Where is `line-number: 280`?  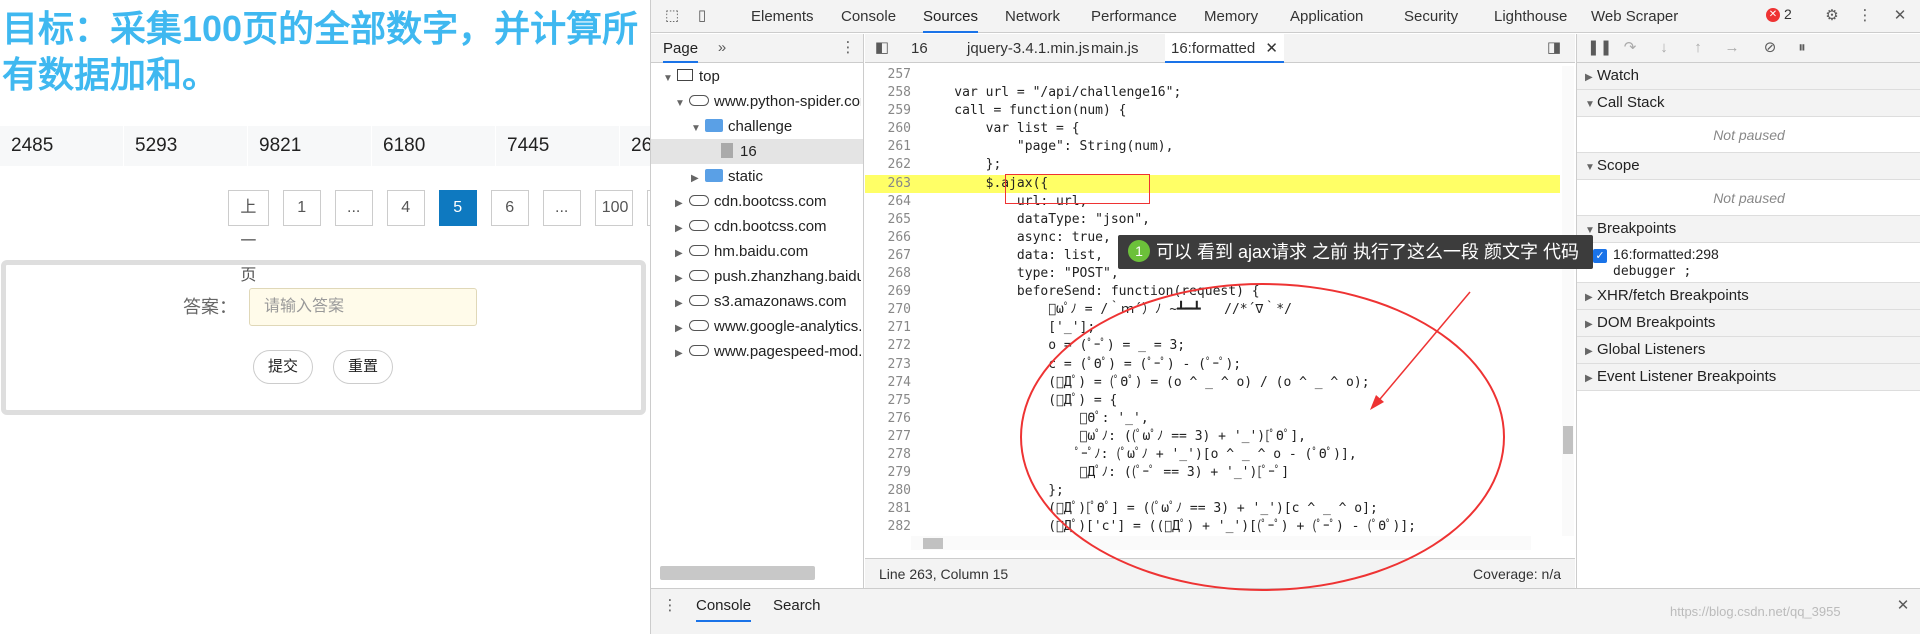
line-number: 280 is located at coordinates (888, 491).